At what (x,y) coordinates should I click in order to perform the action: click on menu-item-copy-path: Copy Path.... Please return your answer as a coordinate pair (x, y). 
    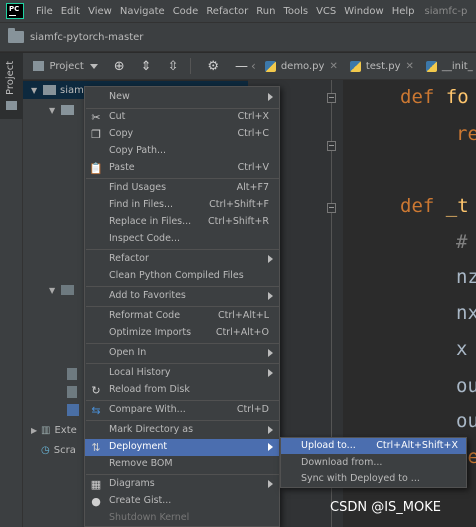
    Looking at the image, I should click on (182, 151).